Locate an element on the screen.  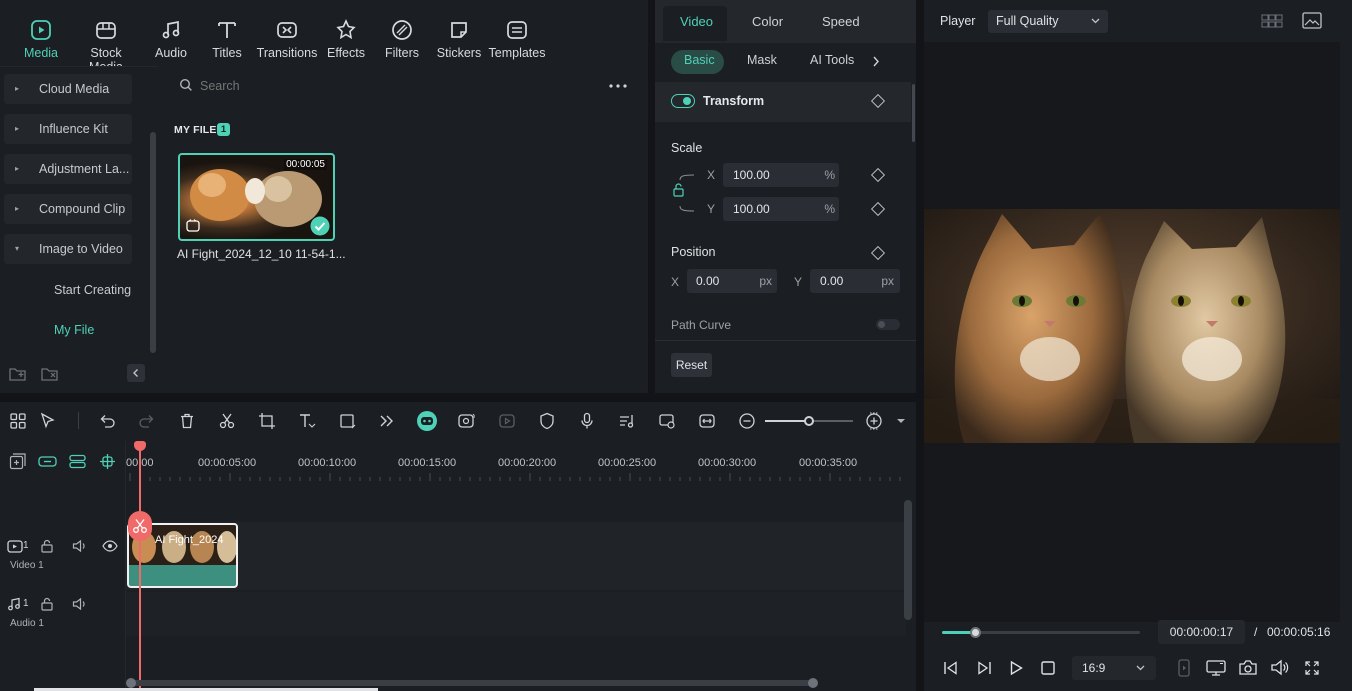
aspect-ratio-value: 16:9 is located at coordinates (1094, 668).